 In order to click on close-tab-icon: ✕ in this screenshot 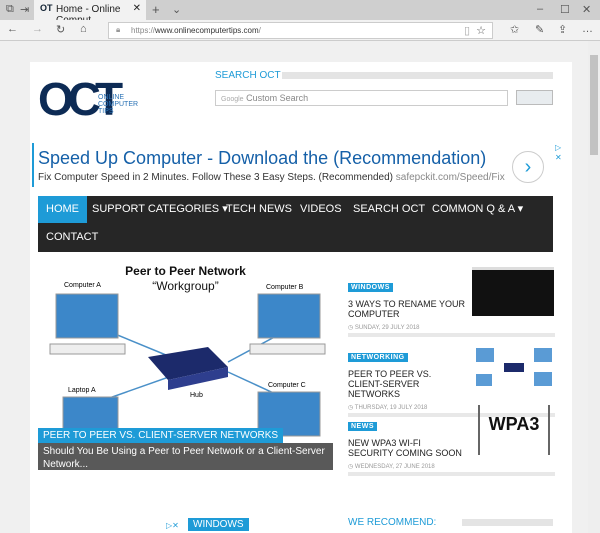, I will do `click(137, 8)`.